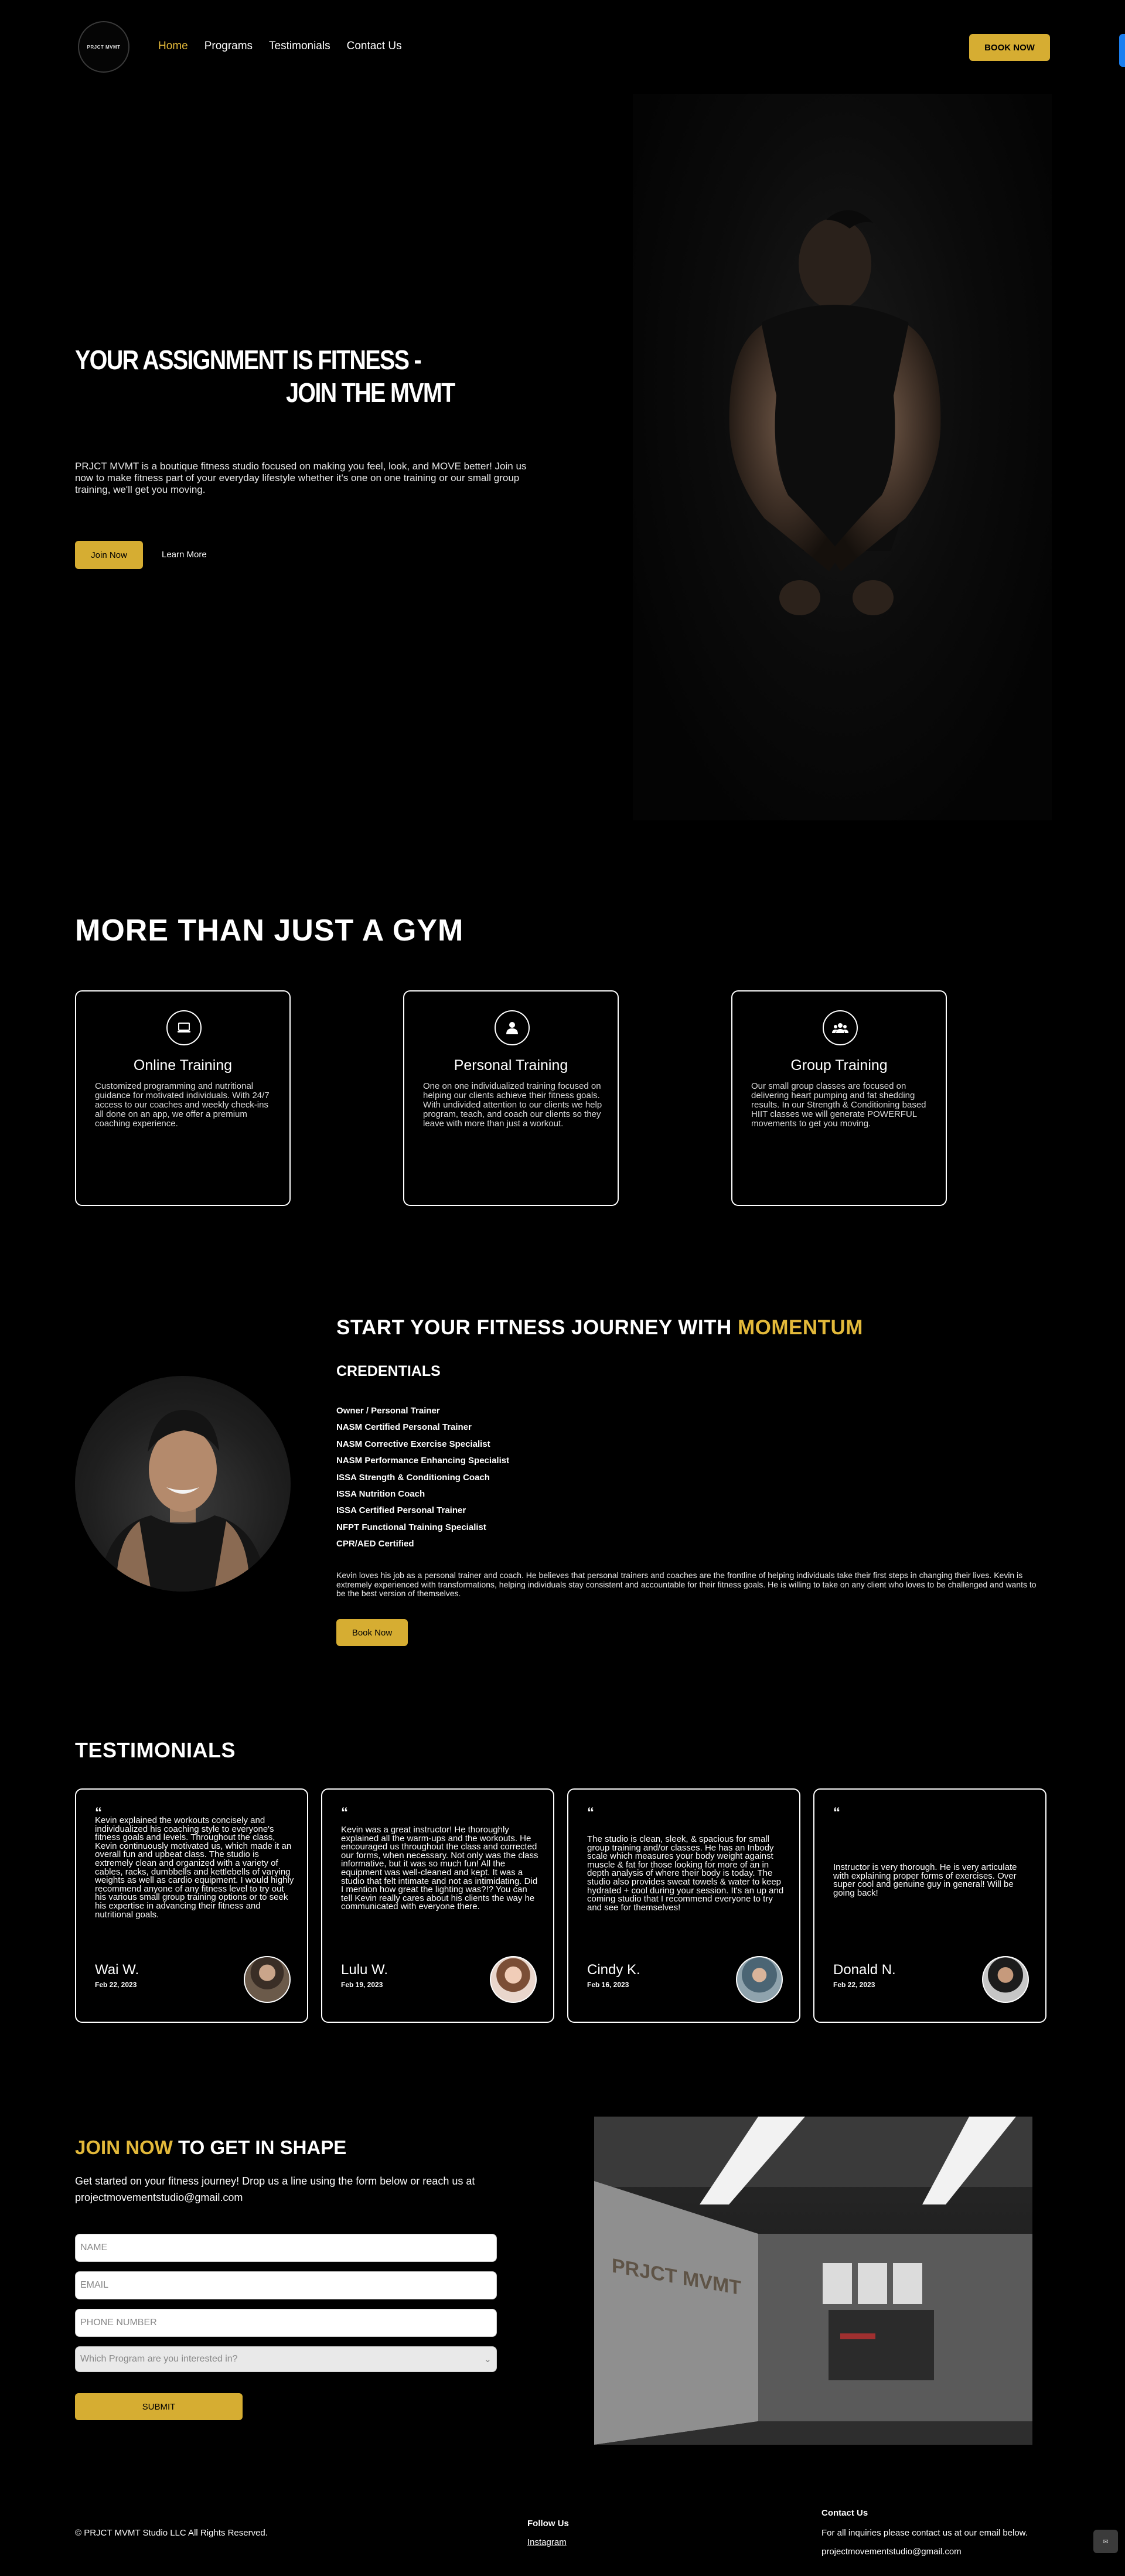 The image size is (1125, 2576). What do you see at coordinates (184, 555) in the screenshot?
I see `learn-more-link: Learn More` at bounding box center [184, 555].